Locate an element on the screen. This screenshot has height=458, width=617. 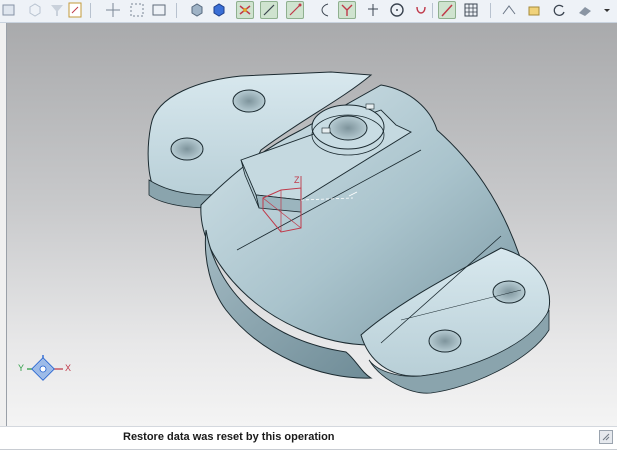
line-tool-icon is located at coordinates (269, 10).